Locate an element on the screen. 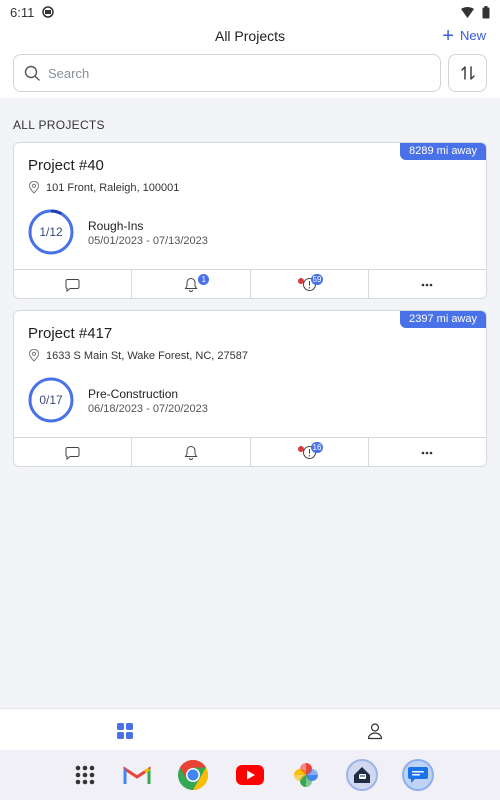  app-header: All Projects + New is located at coordinates (250, 61).